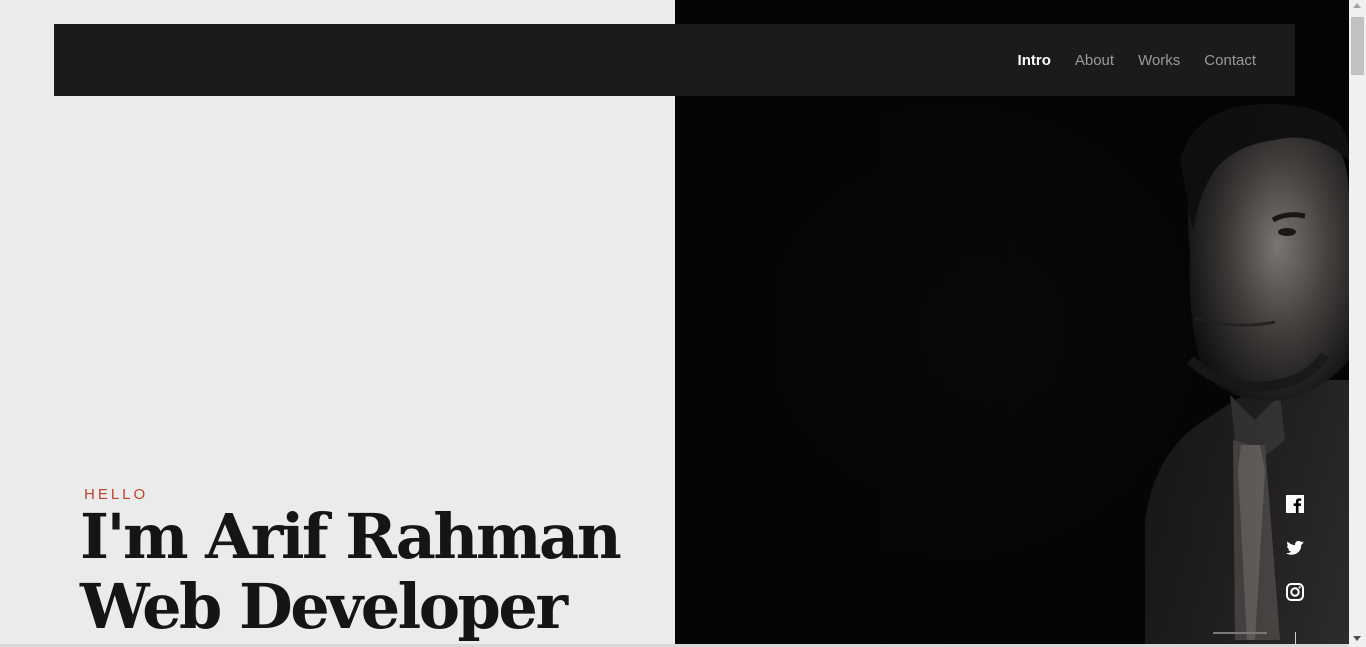  Describe the element at coordinates (1357, 46) in the screenshot. I see `scrollbar-thumb` at that location.